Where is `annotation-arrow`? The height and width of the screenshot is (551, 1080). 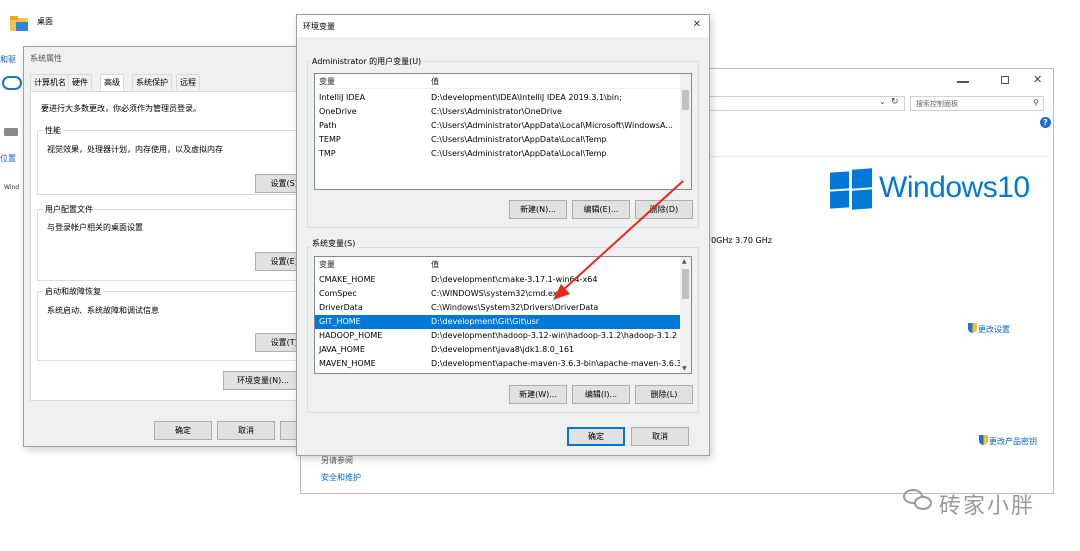
annotation-arrow is located at coordinates (618, 240).